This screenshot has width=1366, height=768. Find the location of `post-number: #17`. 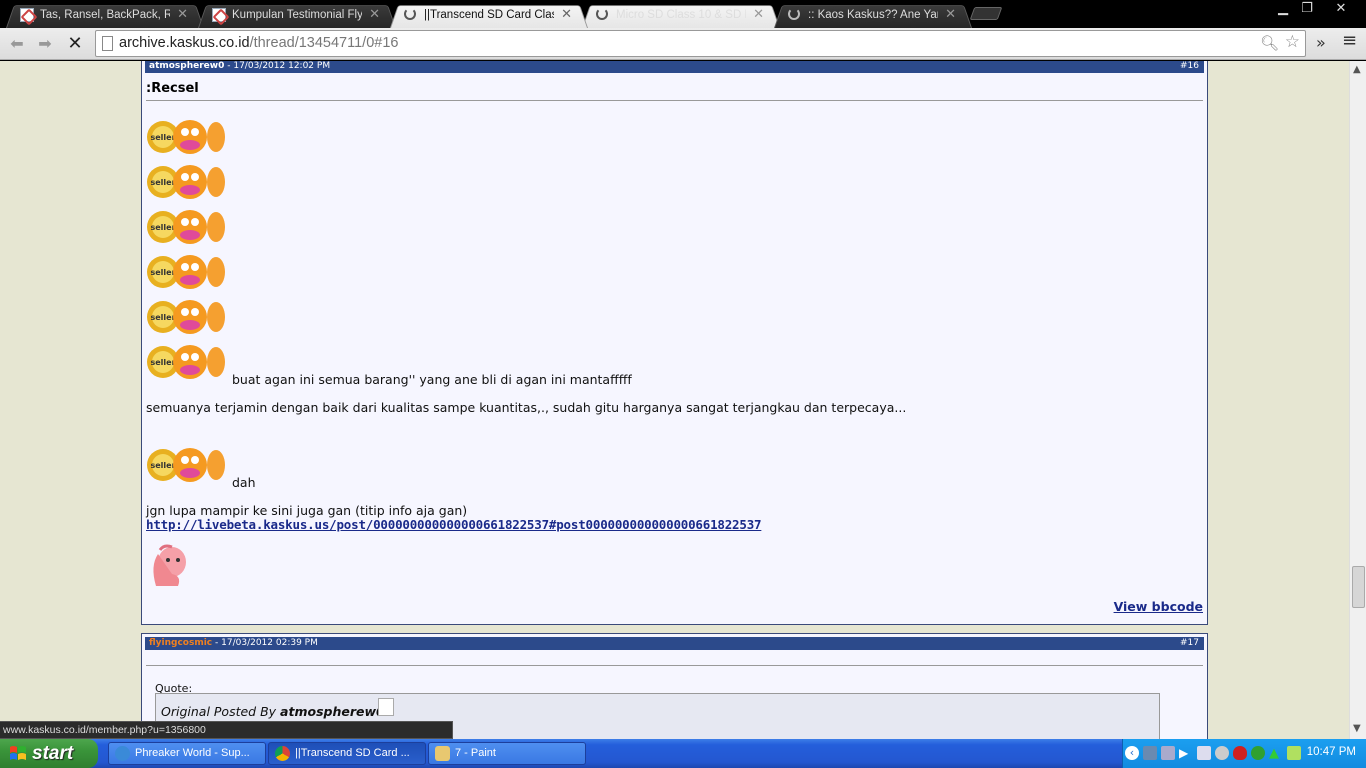

post-number: #17 is located at coordinates (1189, 643).